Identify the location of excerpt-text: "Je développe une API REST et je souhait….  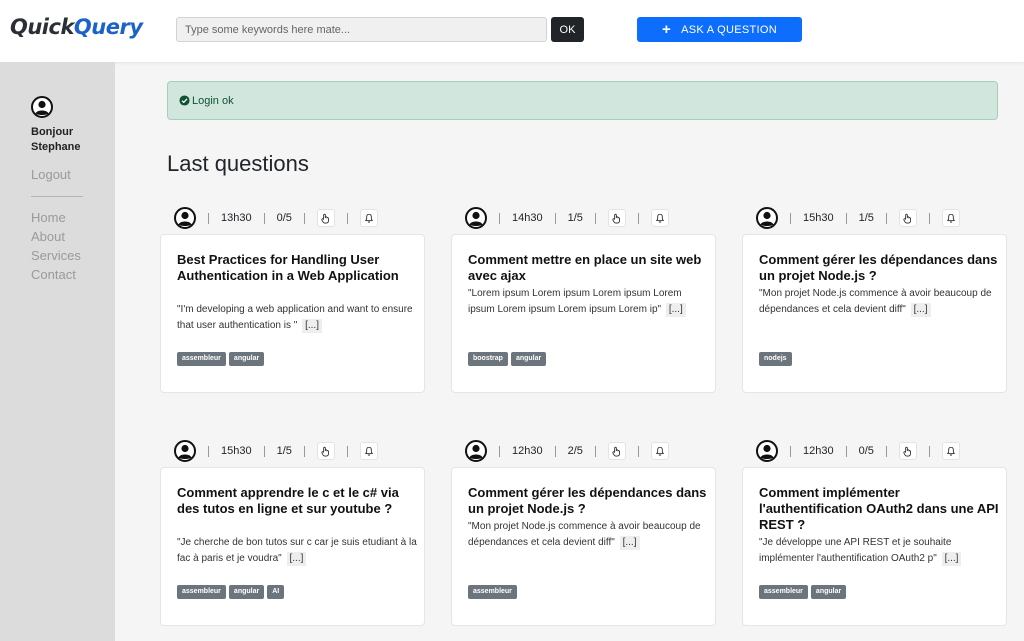
(855, 550).